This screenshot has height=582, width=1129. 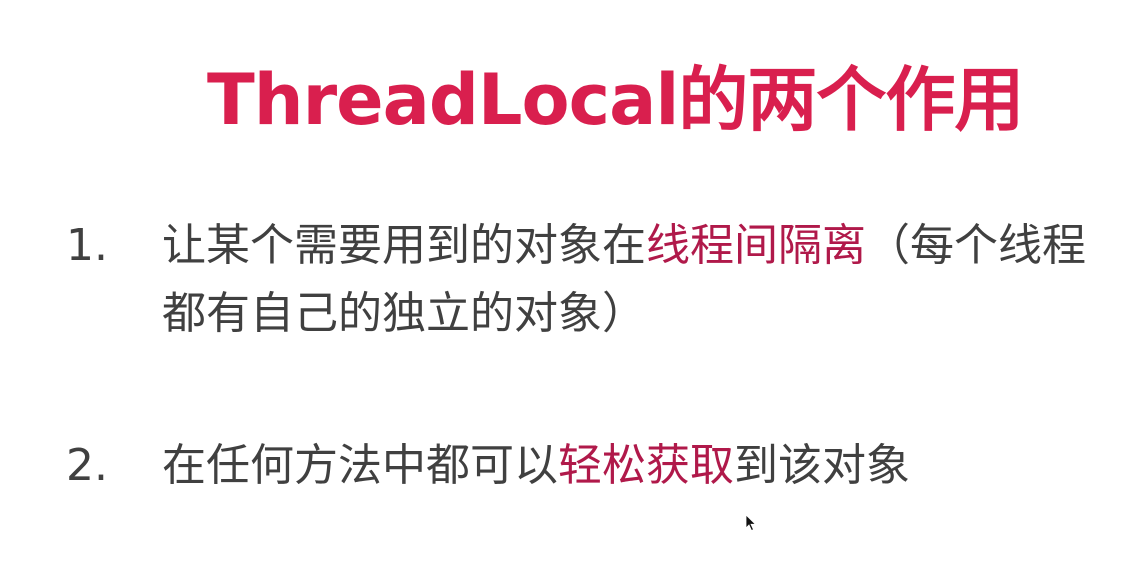 I want to click on list-item-highlight: 轻松获取, so click(x=646, y=465).